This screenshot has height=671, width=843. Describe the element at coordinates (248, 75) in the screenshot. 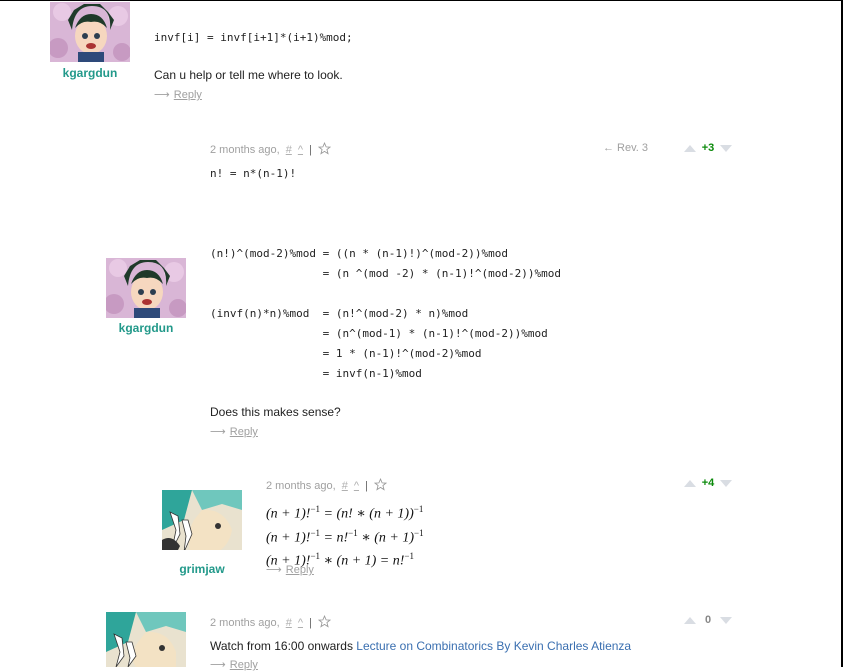

I see `comment-text: Can u help or tell me where to look.` at that location.